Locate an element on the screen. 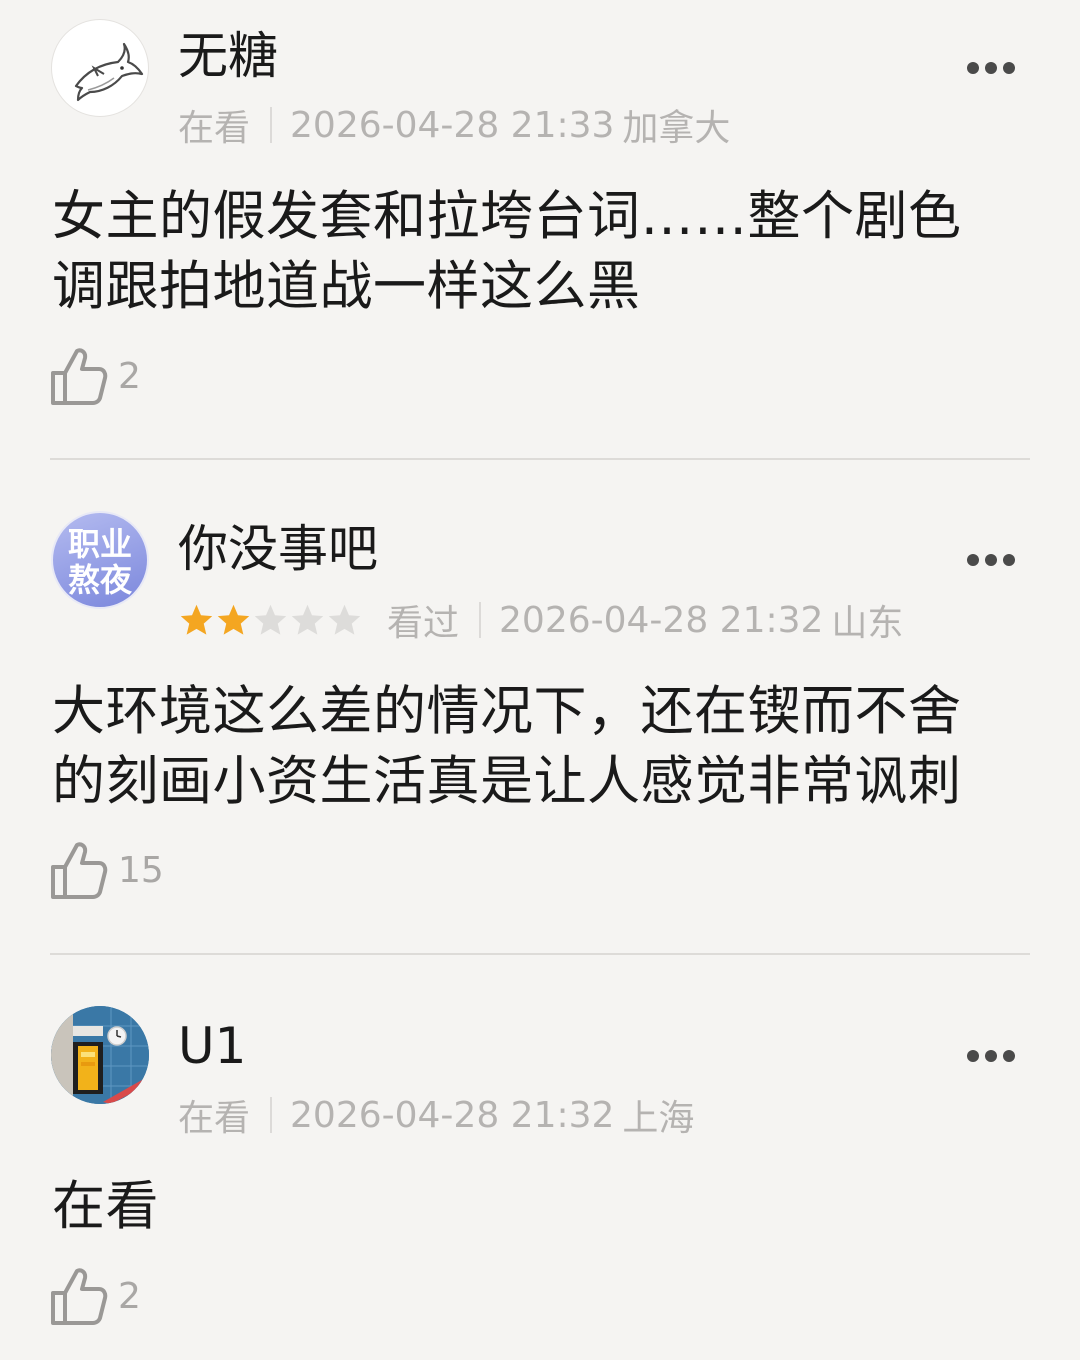 The height and width of the screenshot is (1360, 1080). shark-icon is located at coordinates (109, 72).